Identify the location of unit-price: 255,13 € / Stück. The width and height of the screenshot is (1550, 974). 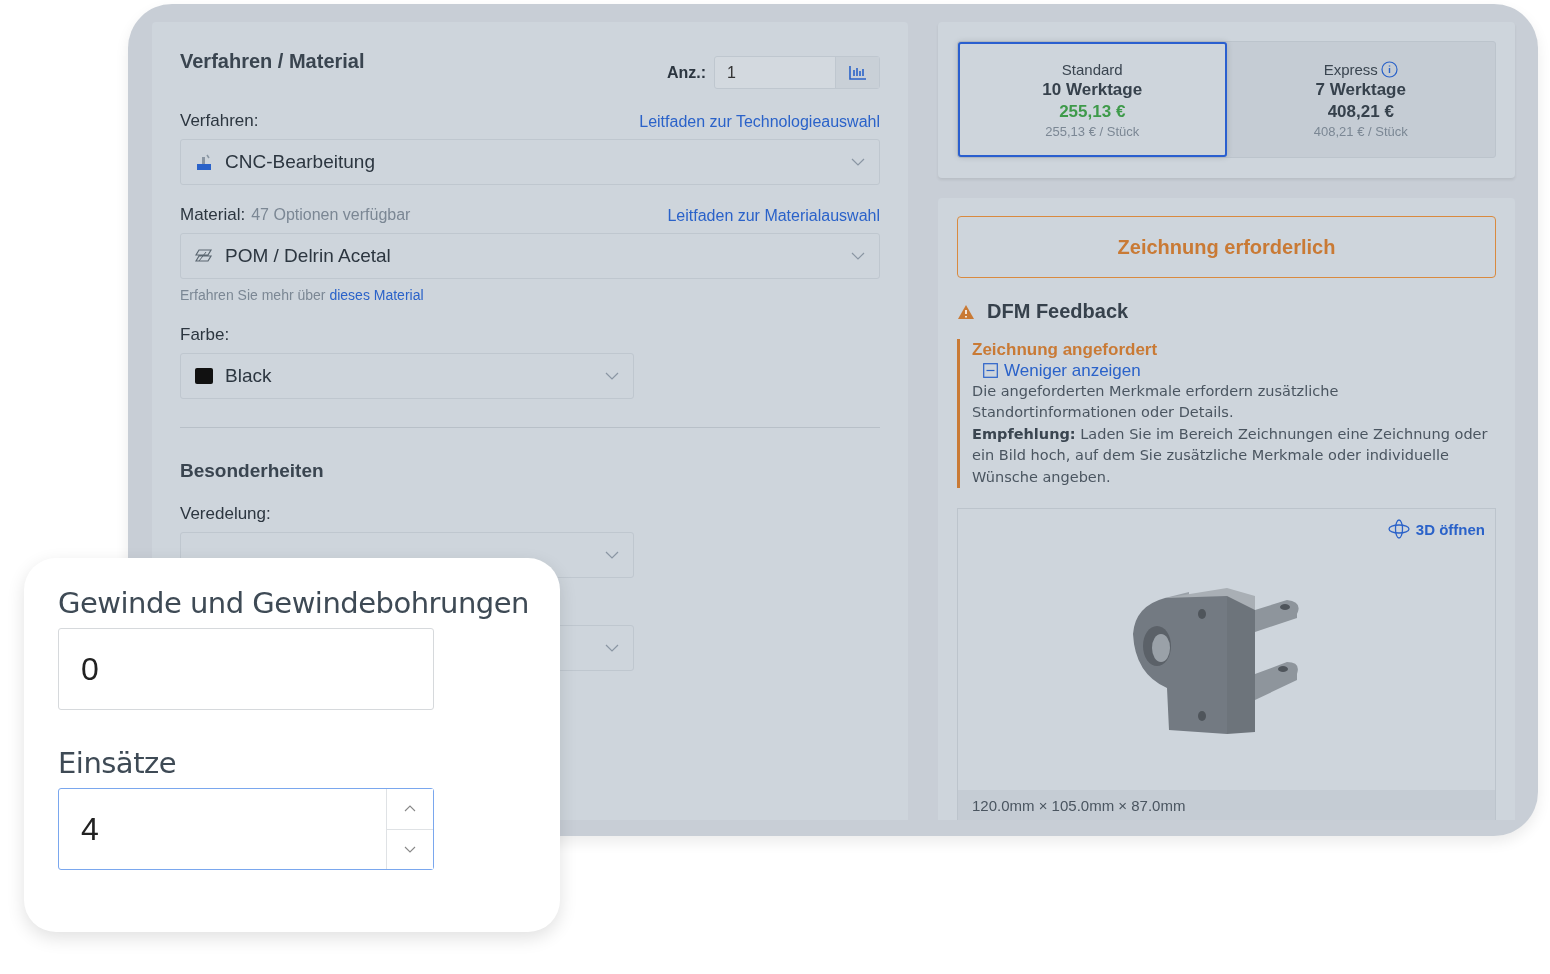
(1092, 131).